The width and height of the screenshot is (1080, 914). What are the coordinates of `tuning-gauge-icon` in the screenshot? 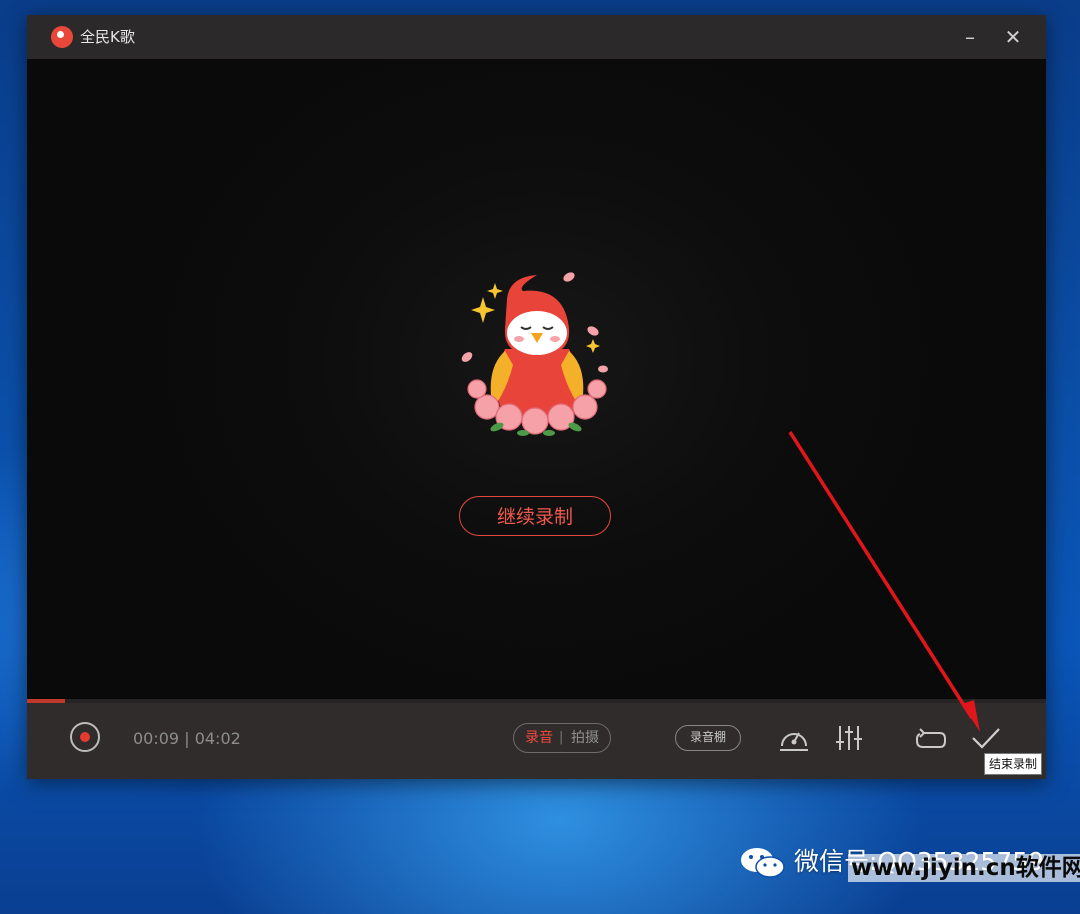 It's located at (794, 738).